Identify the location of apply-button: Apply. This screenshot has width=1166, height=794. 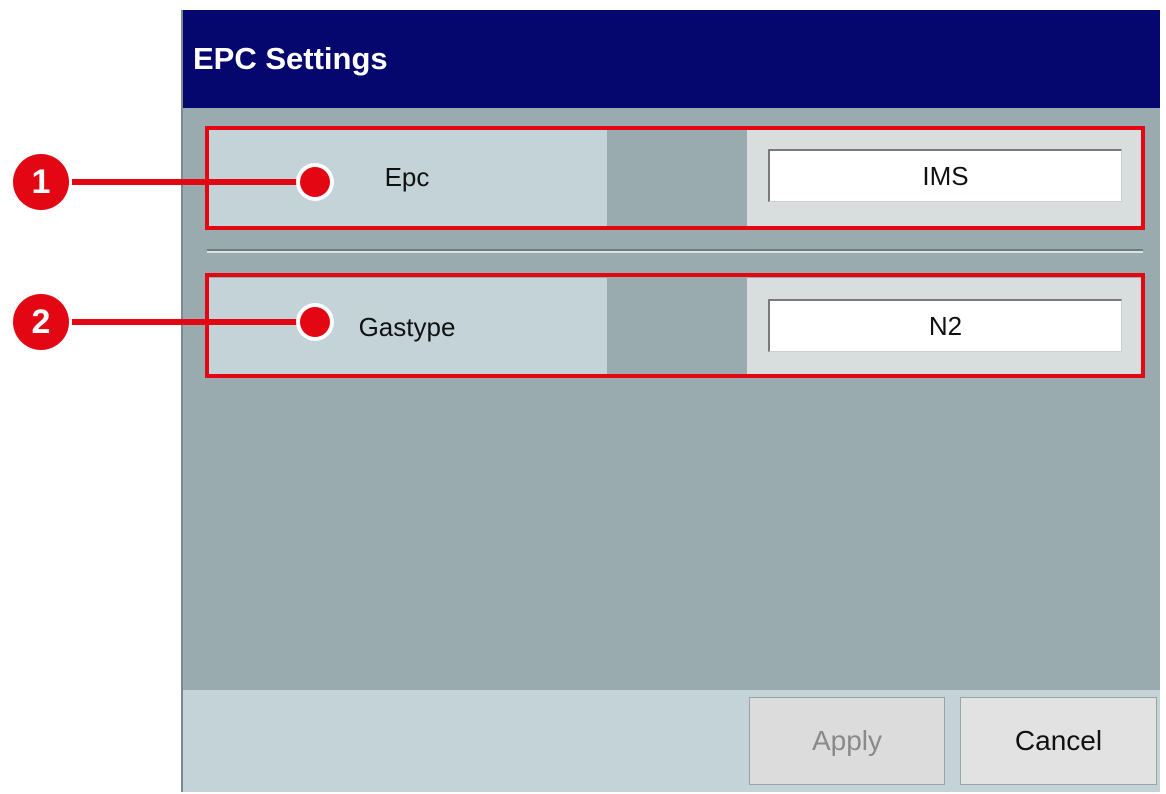
(847, 741).